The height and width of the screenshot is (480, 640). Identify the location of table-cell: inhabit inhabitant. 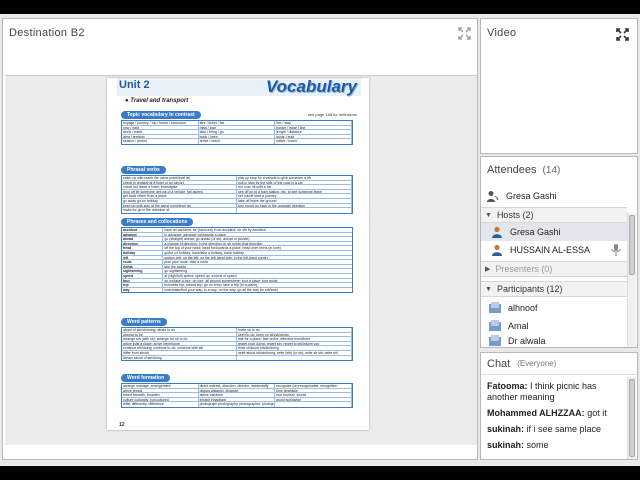
(237, 399).